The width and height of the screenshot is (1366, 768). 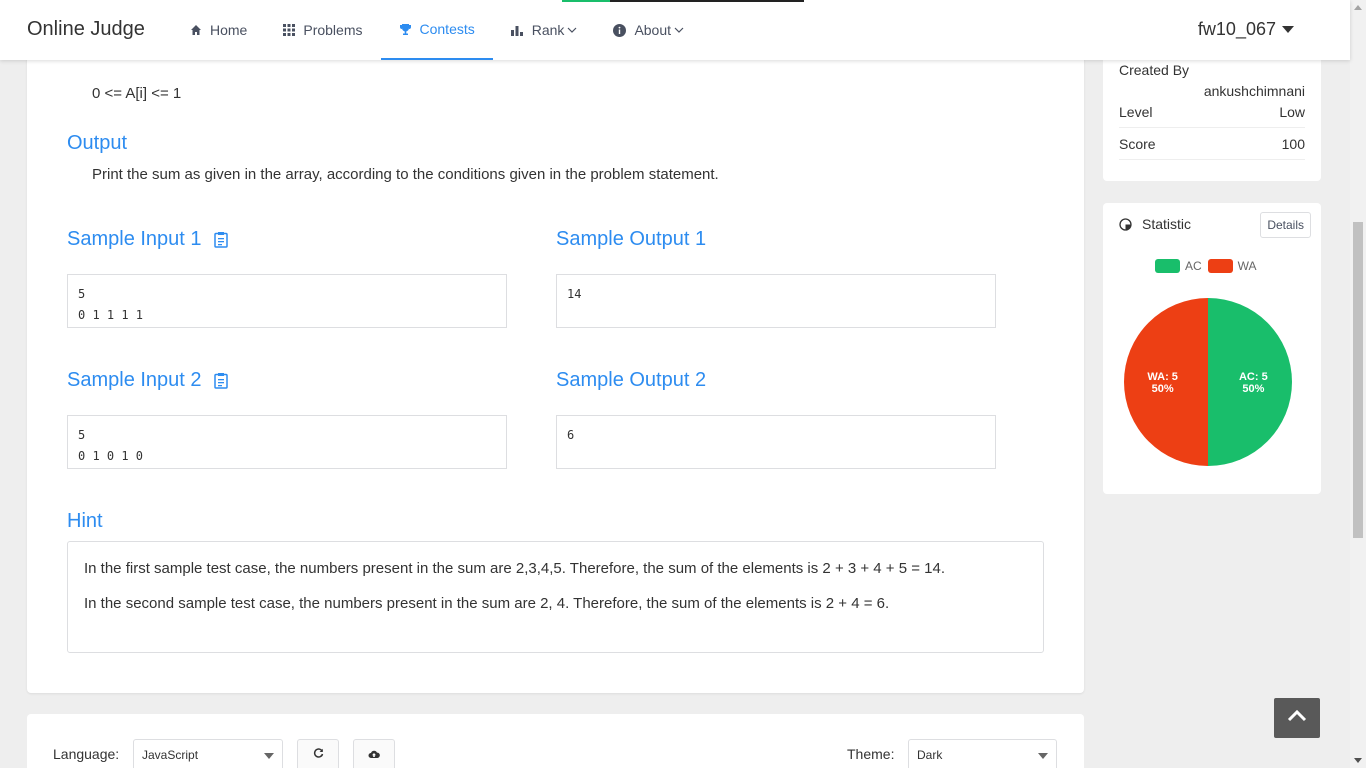 I want to click on sample-output-2-label: Sample Output 2, so click(x=631, y=380).